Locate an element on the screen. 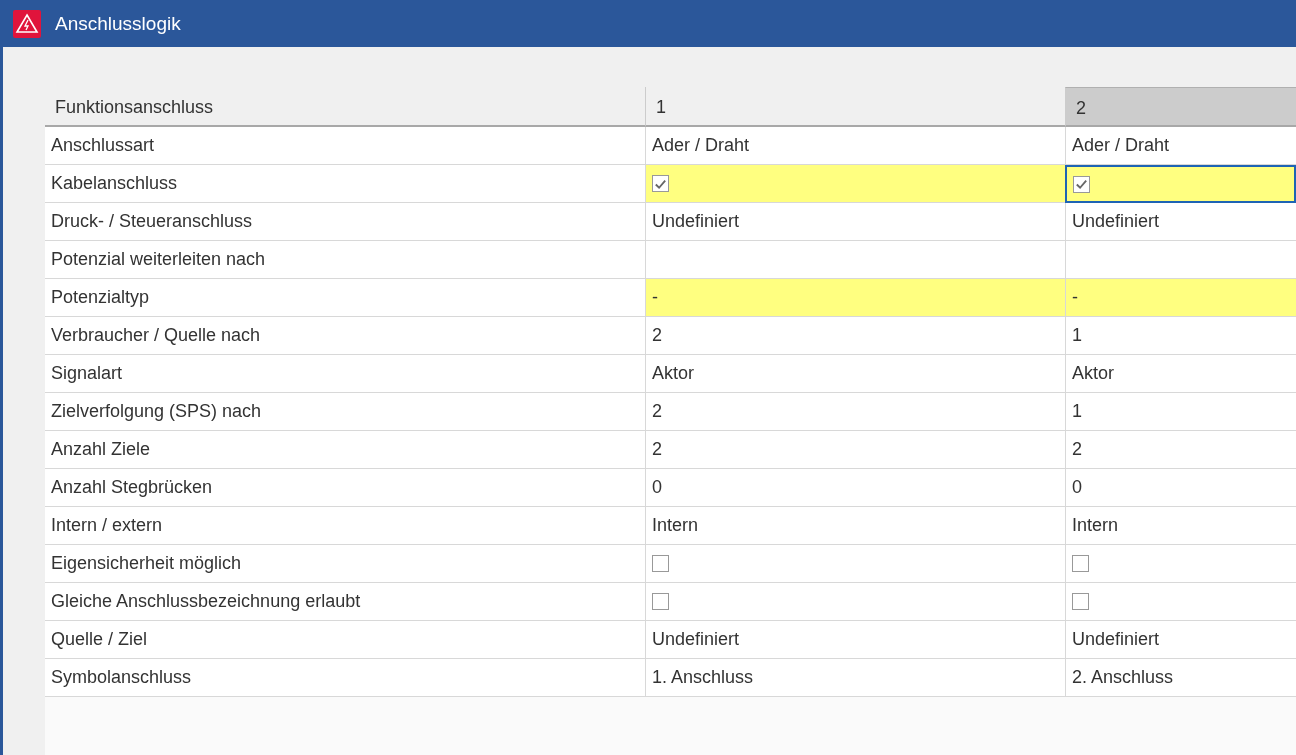 The width and height of the screenshot is (1296, 755). value-cell: 1. Anschluss is located at coordinates (855, 678).